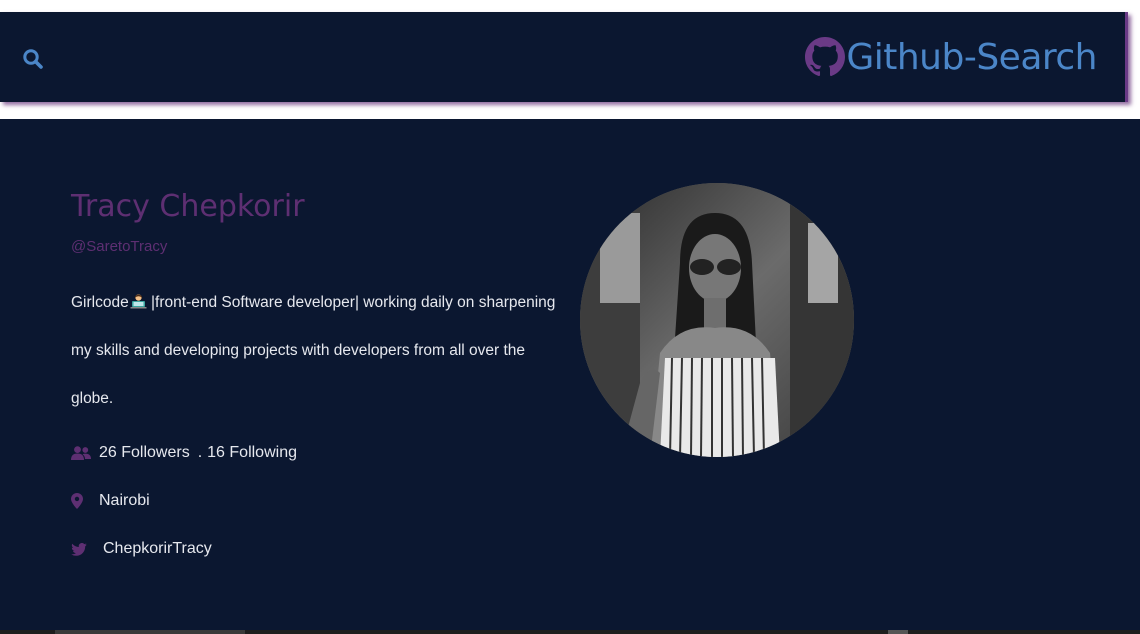 Image resolution: width=1140 pixels, height=634 pixels. Describe the element at coordinates (81, 549) in the screenshot. I see `twitter-icon` at that location.